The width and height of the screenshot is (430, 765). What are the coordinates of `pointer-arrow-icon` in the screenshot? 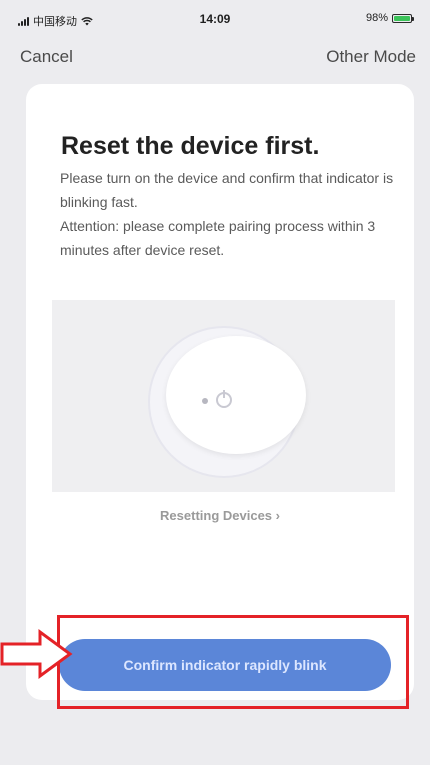 It's located at (36, 654).